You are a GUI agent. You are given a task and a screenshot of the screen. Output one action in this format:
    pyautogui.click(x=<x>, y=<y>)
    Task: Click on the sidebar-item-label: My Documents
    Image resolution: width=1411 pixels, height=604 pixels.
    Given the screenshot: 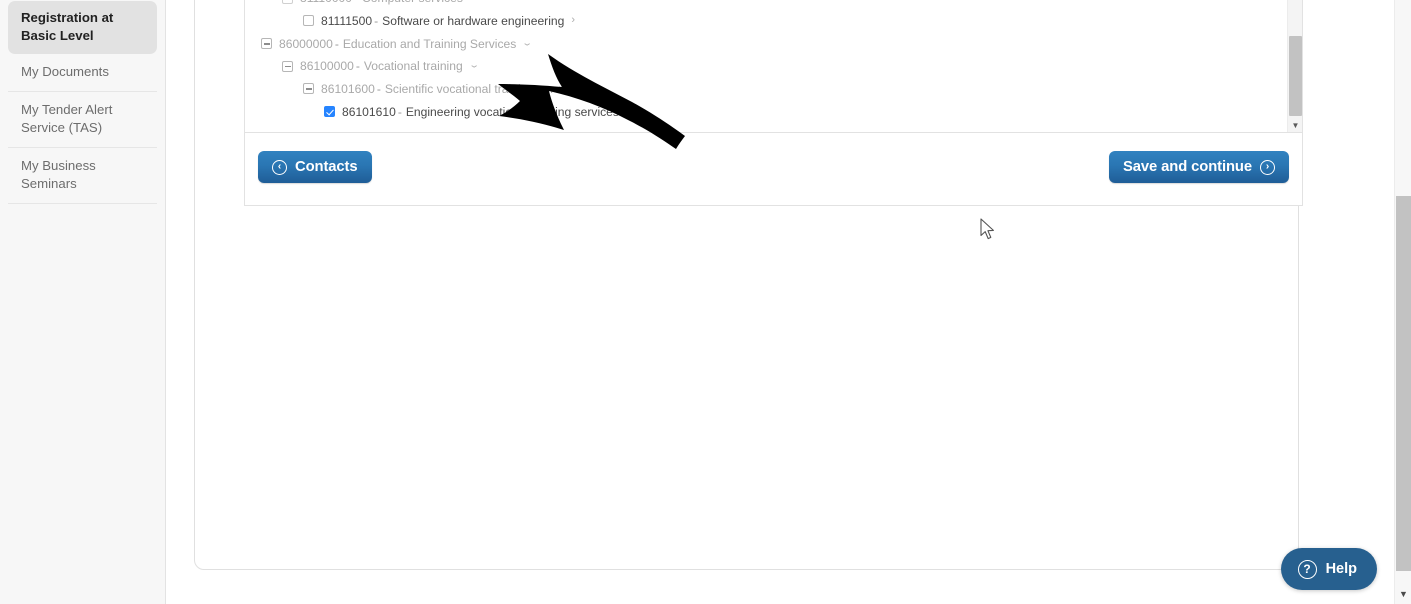 What is the action you would take?
    pyautogui.click(x=65, y=71)
    